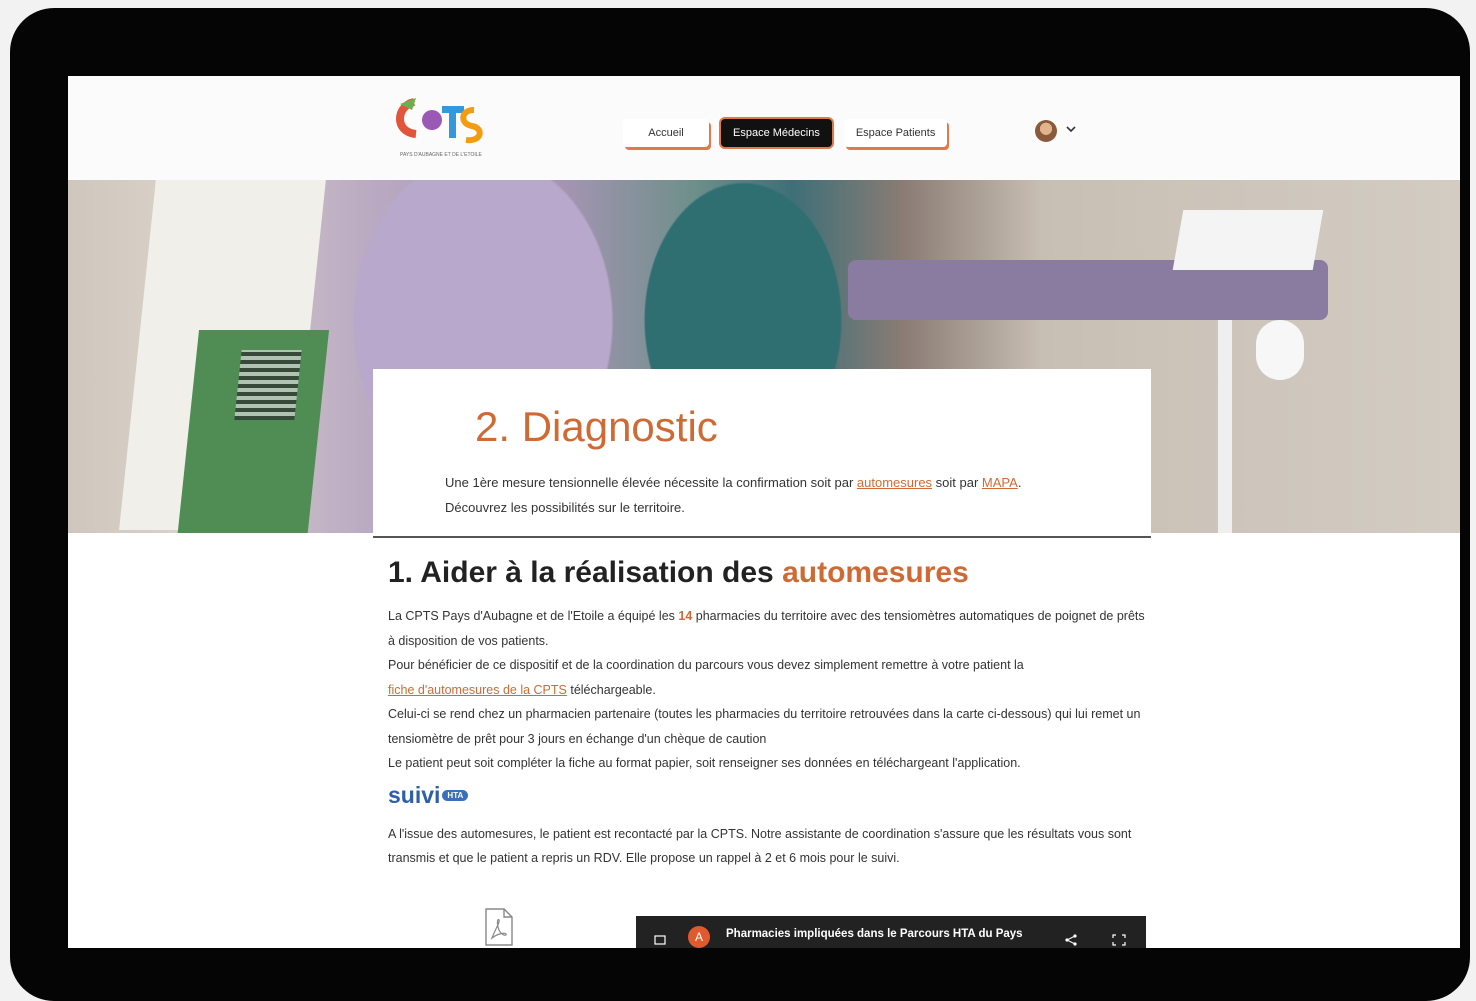 This screenshot has height=1001, width=1476. I want to click on fiche-automesures-link: fiche d'automesures de la CPTS, so click(477, 690).